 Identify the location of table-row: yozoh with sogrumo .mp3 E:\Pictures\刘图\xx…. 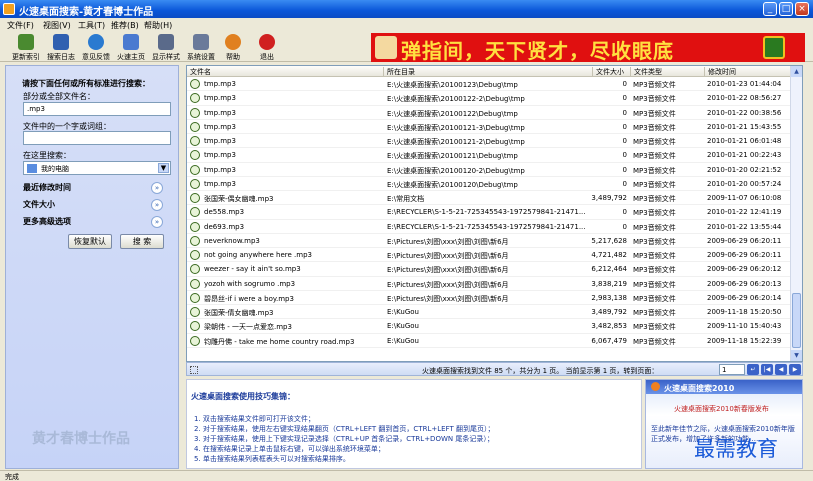
(489, 284).